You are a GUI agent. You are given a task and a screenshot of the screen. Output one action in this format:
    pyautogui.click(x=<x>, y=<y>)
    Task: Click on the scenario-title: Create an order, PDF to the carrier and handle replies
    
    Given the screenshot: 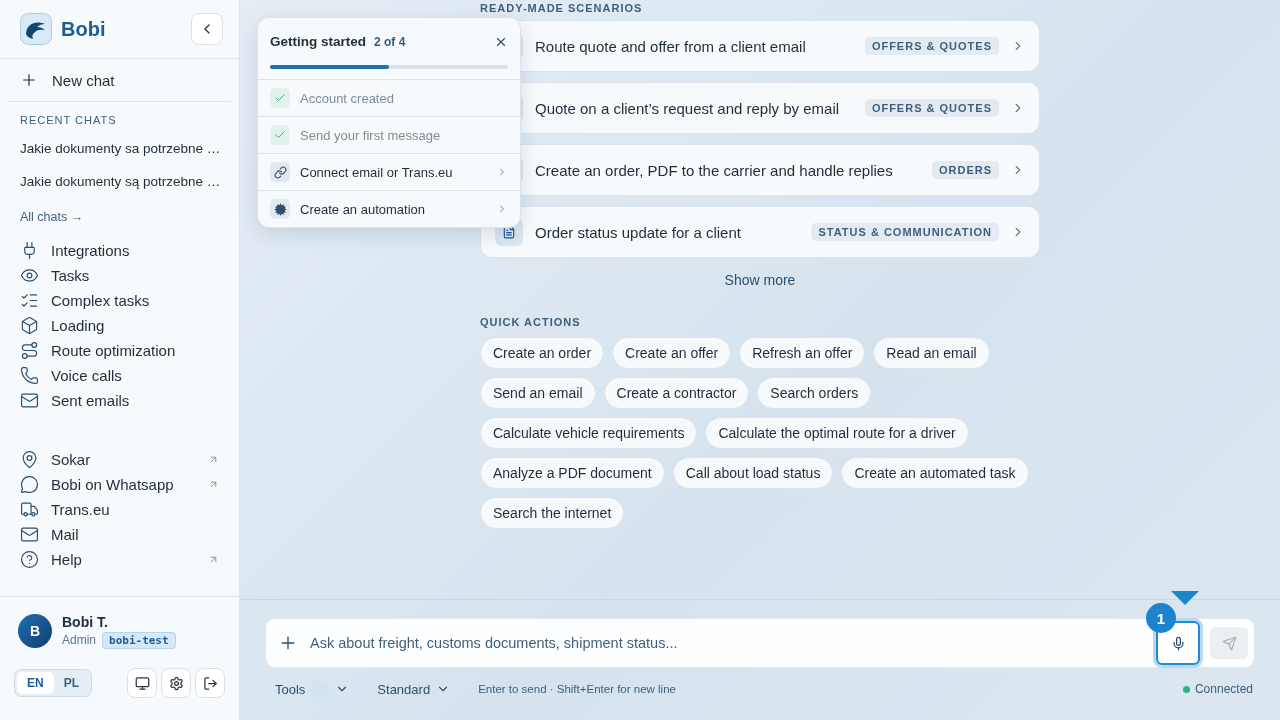 What is the action you would take?
    pyautogui.click(x=714, y=170)
    